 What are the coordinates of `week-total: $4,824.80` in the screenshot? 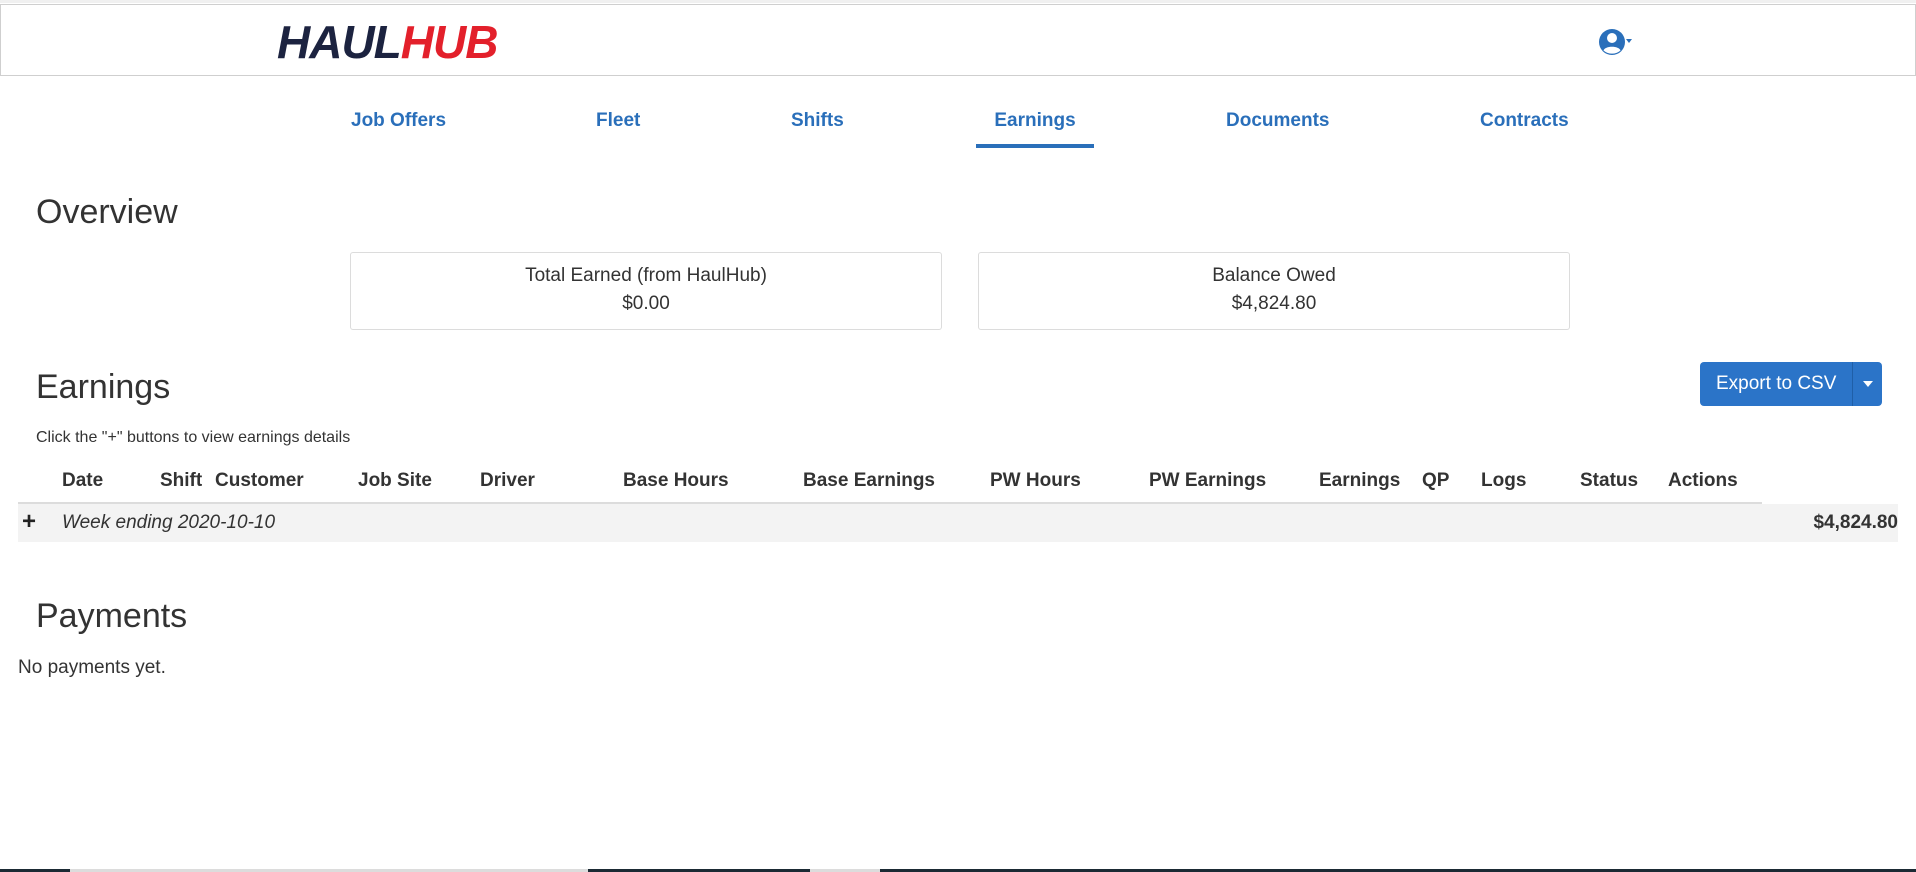 It's located at (1855, 522).